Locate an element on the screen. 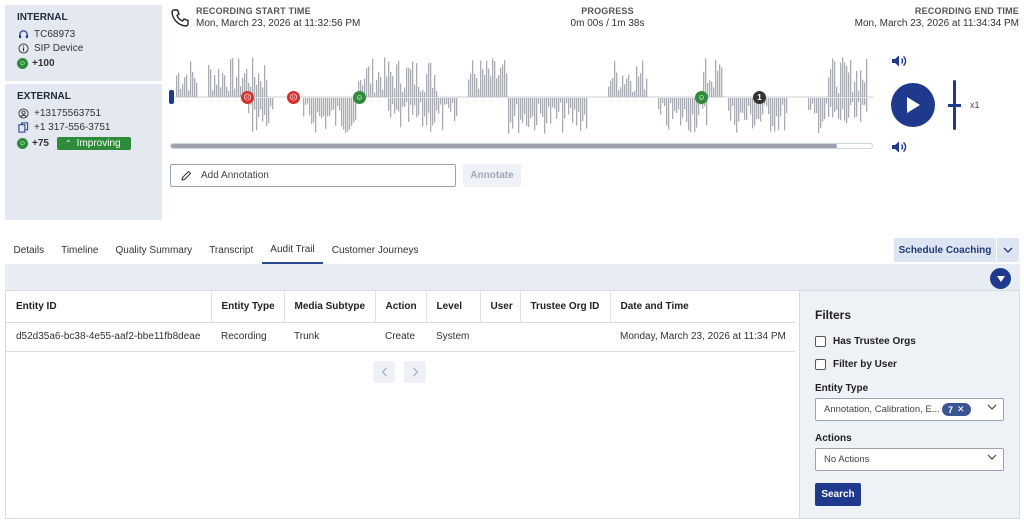 The height and width of the screenshot is (524, 1024). column-header: Action is located at coordinates (401, 307).